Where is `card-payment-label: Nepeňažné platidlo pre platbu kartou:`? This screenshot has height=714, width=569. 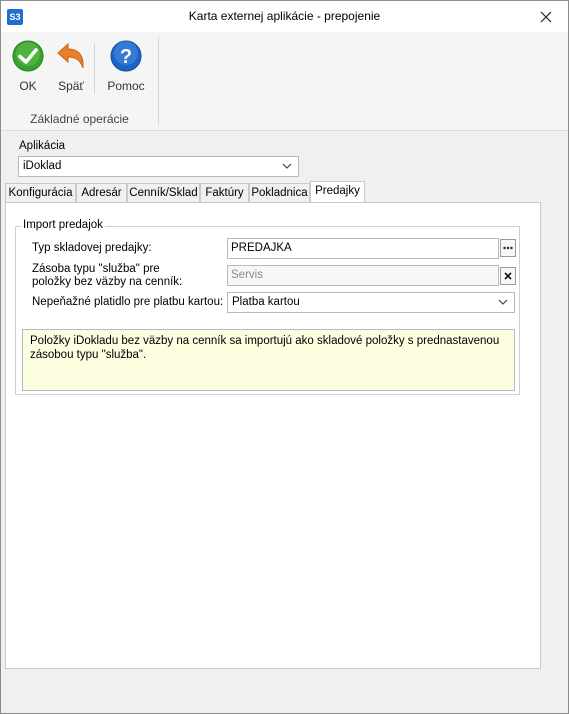
card-payment-label: Nepeňažné platidlo pre platbu kartou: is located at coordinates (128, 302).